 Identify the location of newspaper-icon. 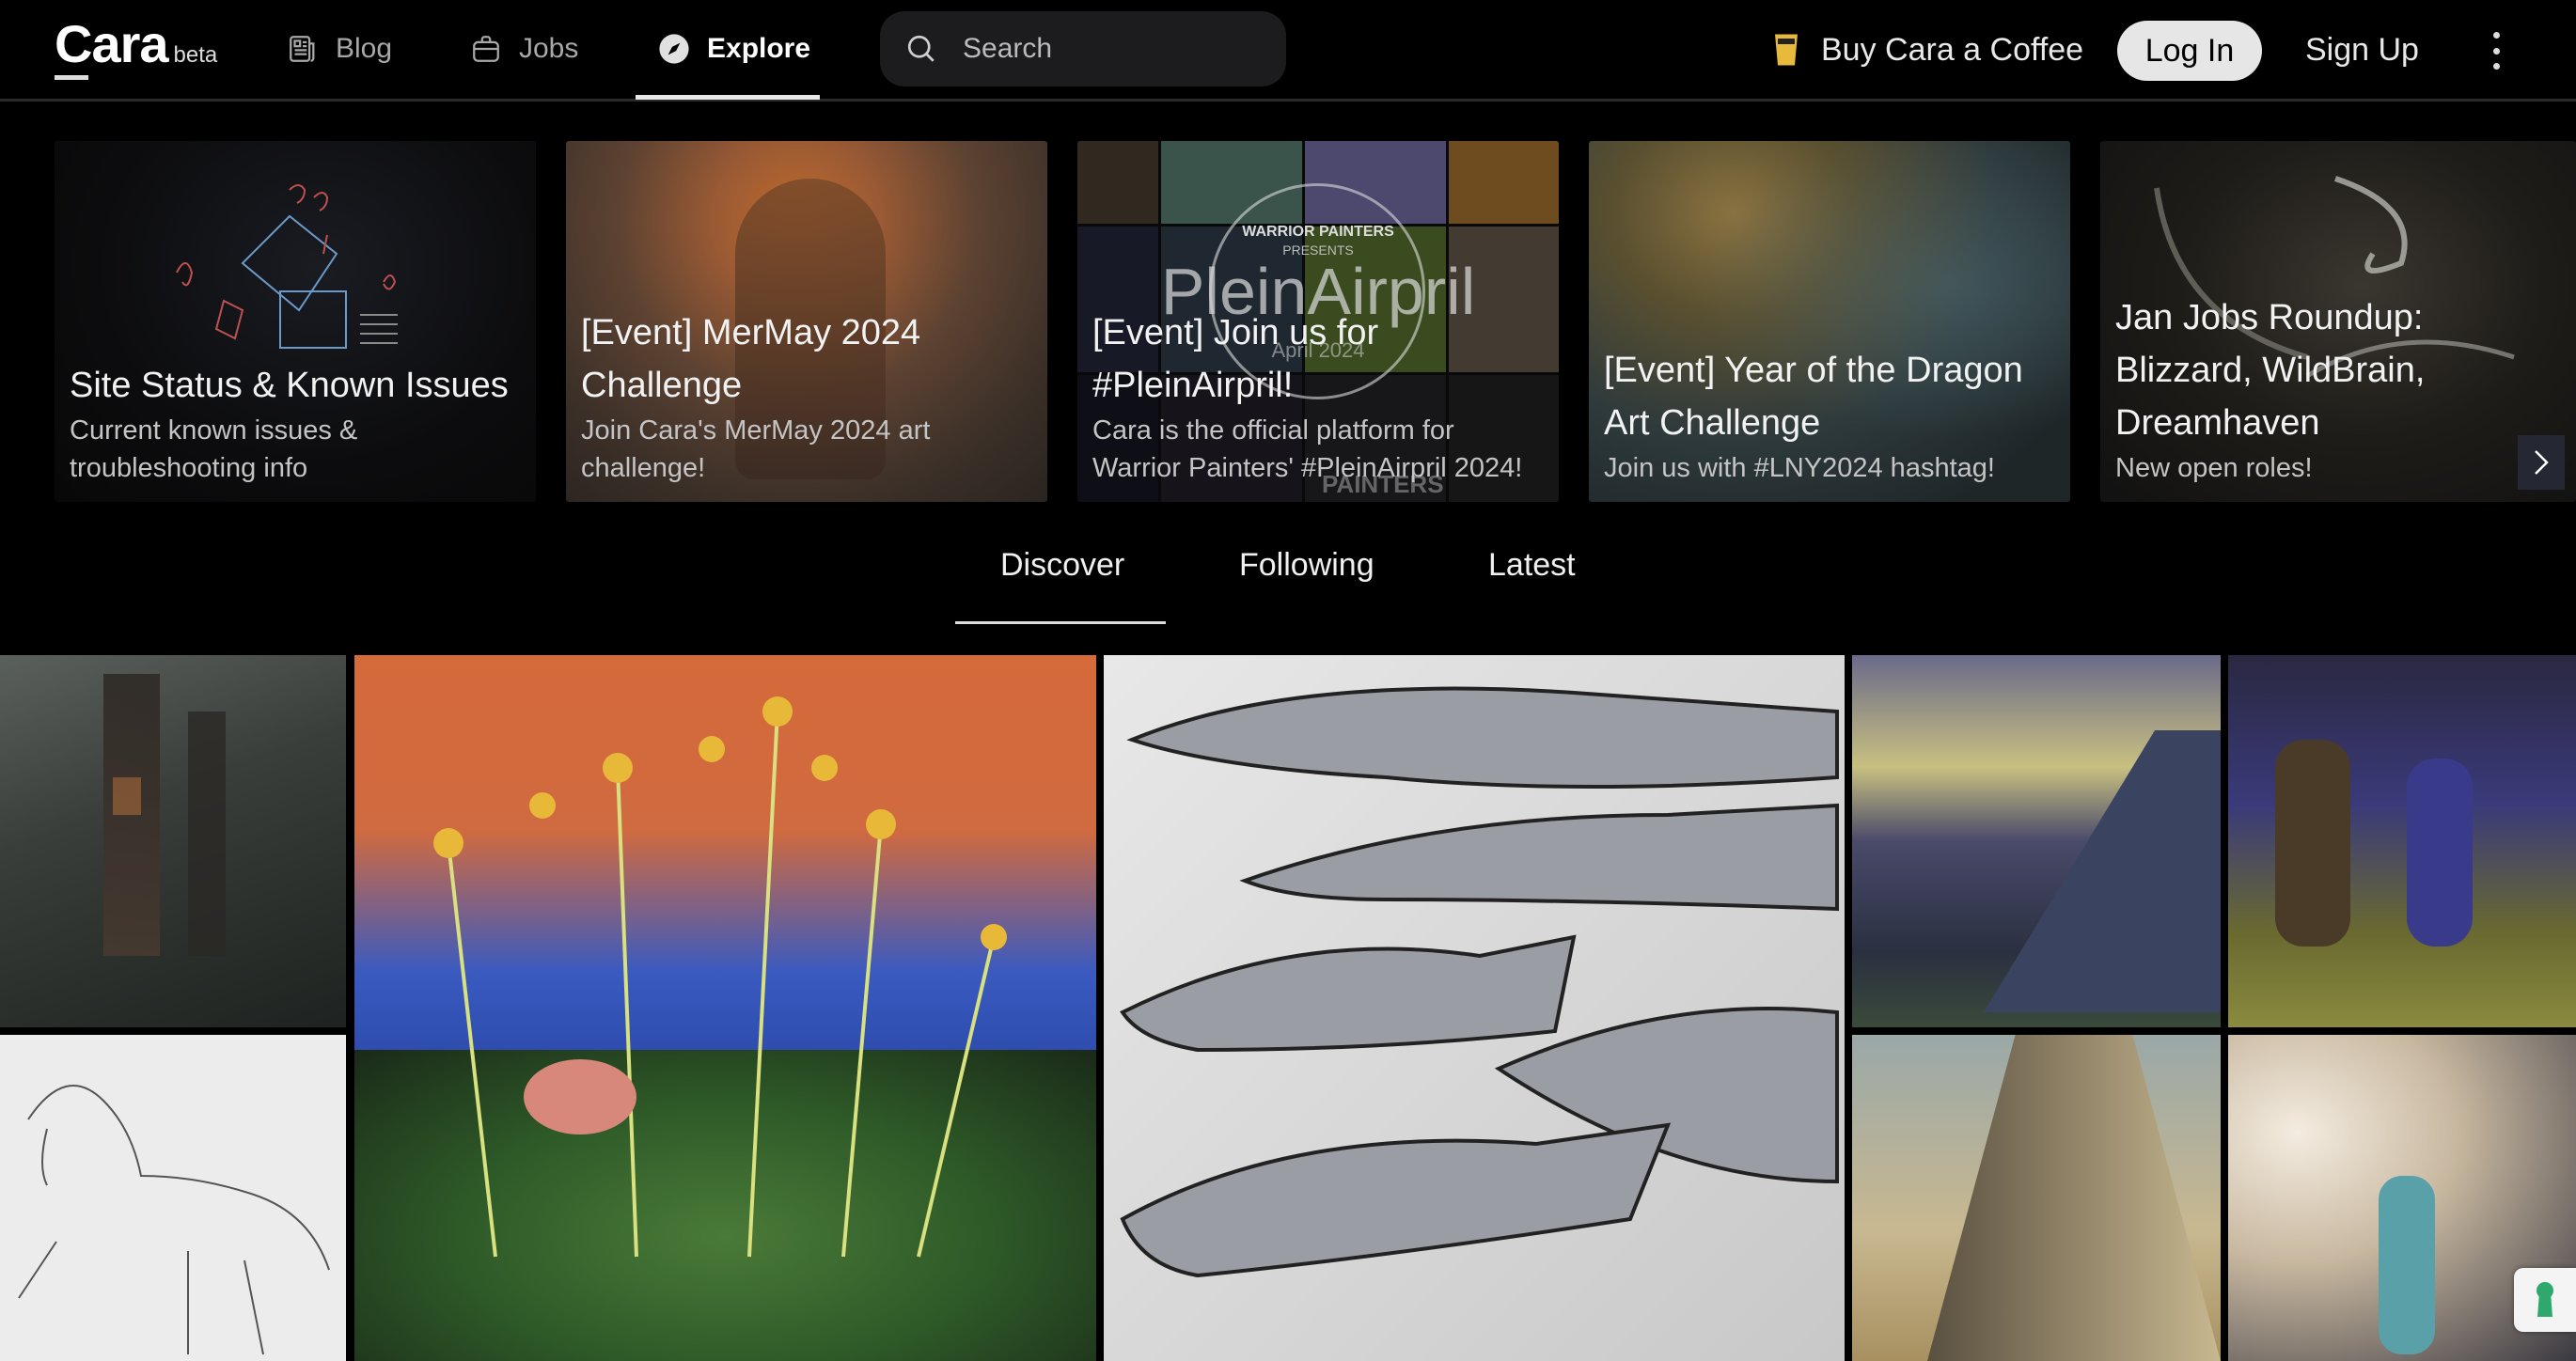
(303, 49).